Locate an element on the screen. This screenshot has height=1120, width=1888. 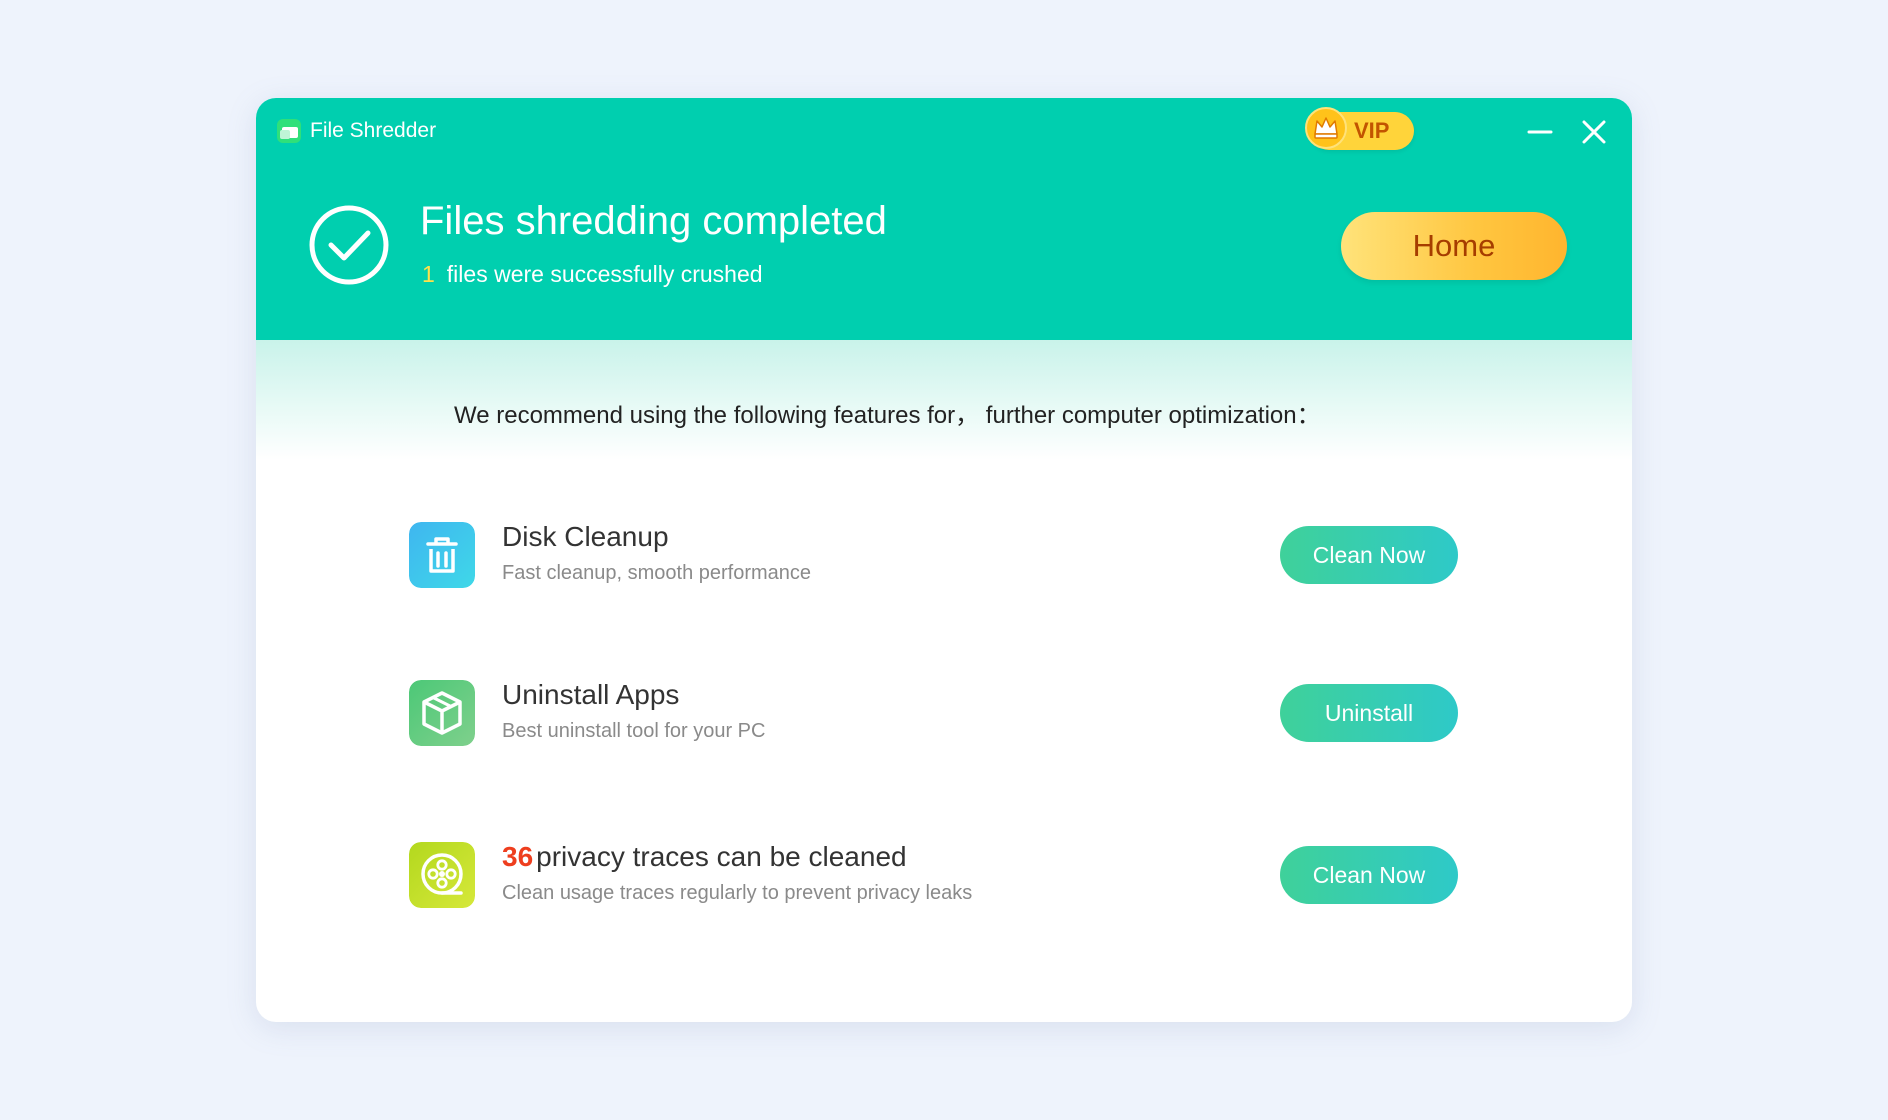
completion-subtitle: 1 files were successfully crushed is located at coordinates (592, 274).